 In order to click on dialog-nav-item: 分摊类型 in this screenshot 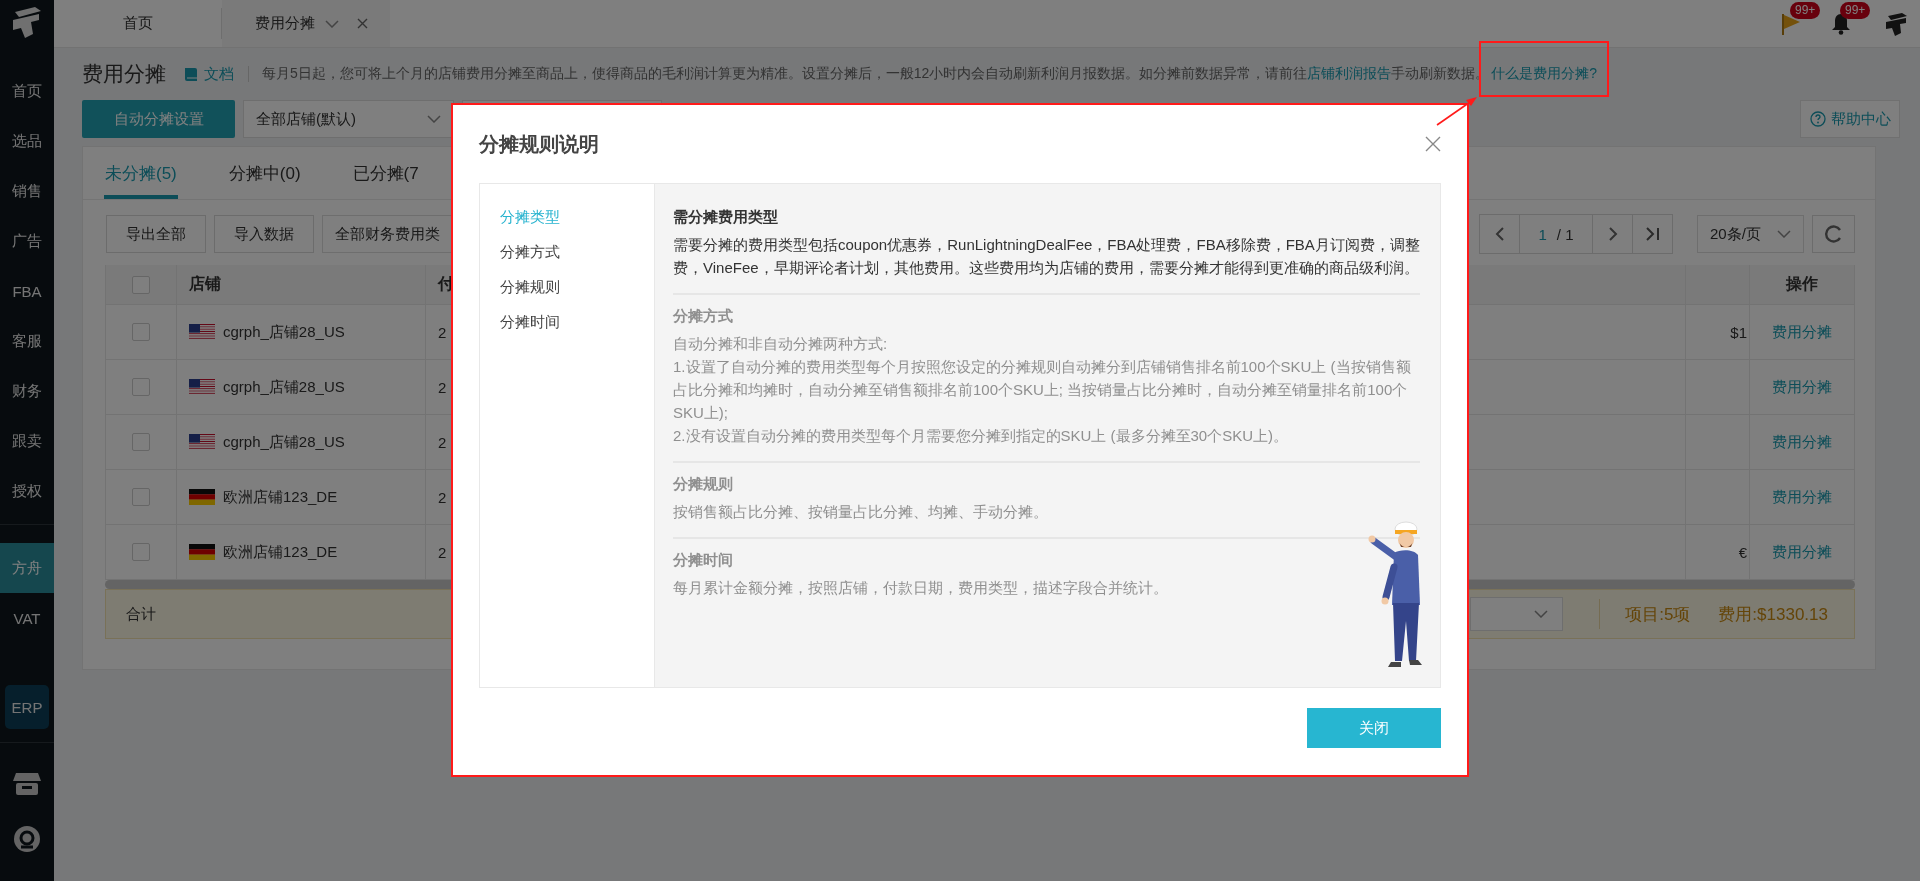, I will do `click(530, 217)`.